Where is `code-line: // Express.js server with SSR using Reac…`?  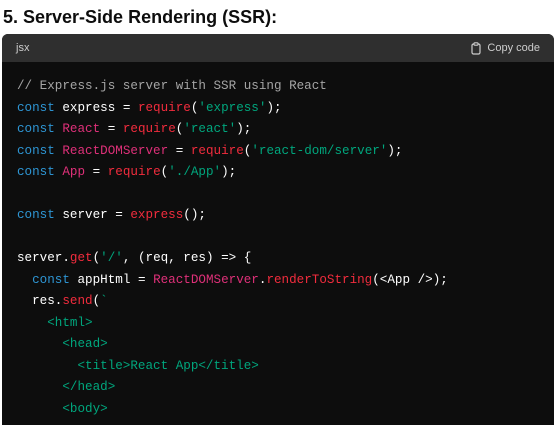
code-line: // Express.js server with SSR using Reac… is located at coordinates (285, 87).